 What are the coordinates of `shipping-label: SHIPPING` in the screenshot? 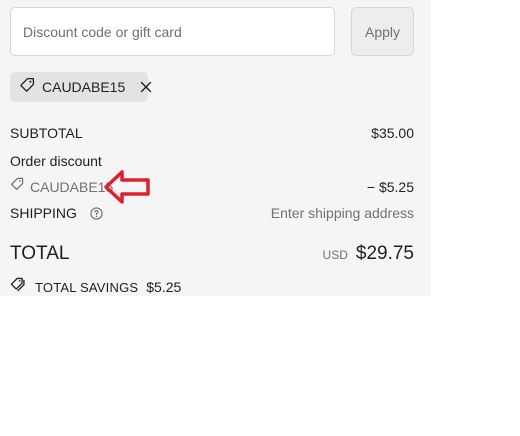 It's located at (43, 213).